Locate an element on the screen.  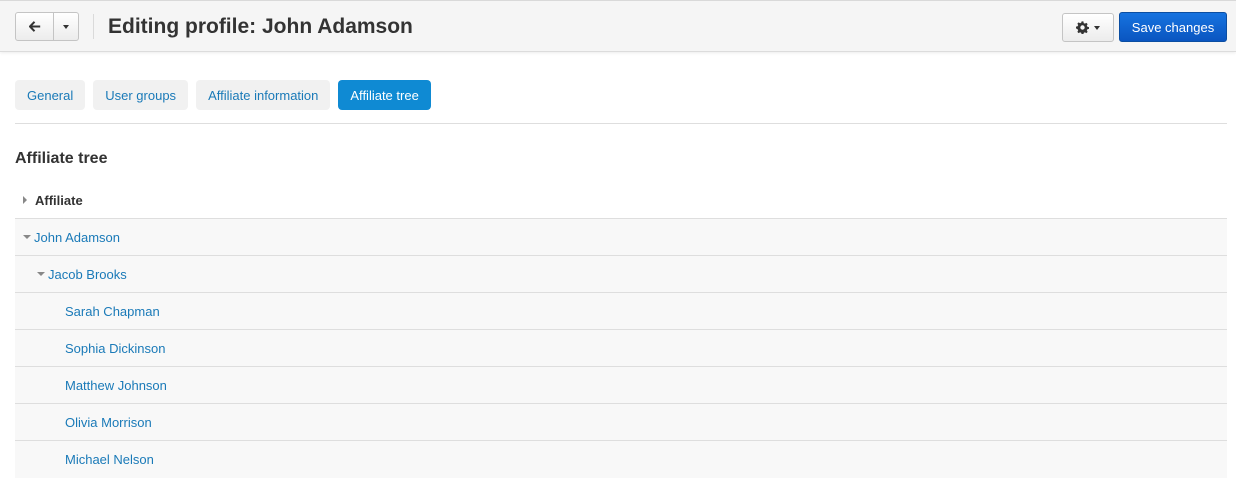
tree-node-link: John Adamson is located at coordinates (77, 237).